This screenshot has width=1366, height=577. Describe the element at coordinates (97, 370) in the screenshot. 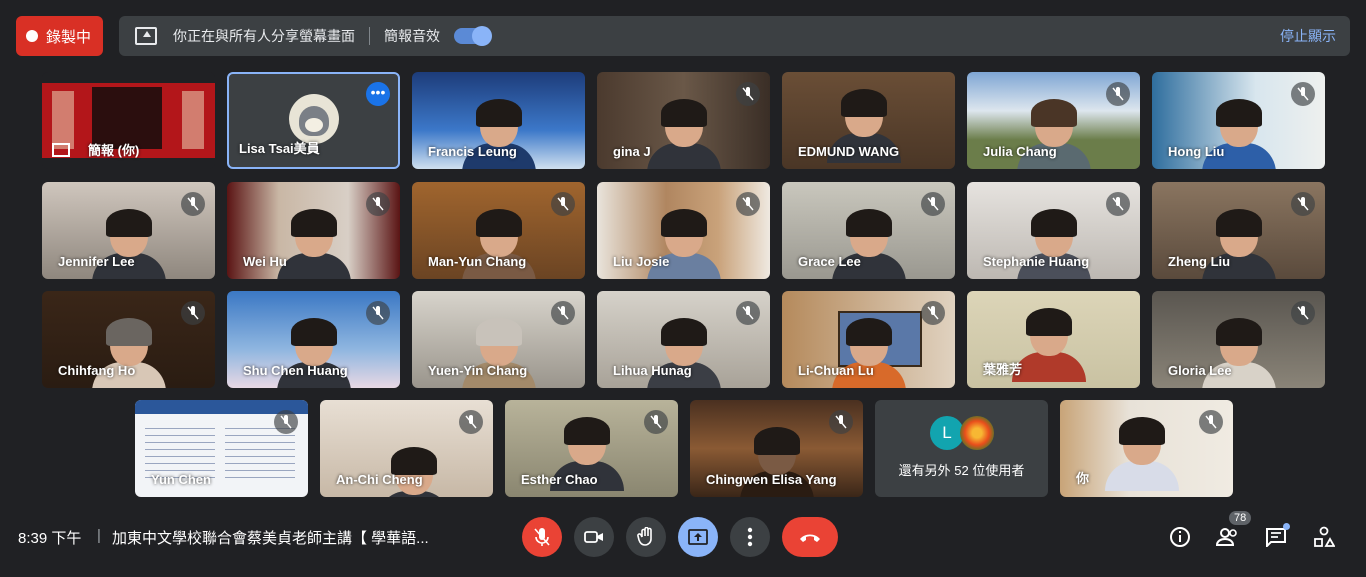

I see `tile-name: Chihfang Ho` at that location.